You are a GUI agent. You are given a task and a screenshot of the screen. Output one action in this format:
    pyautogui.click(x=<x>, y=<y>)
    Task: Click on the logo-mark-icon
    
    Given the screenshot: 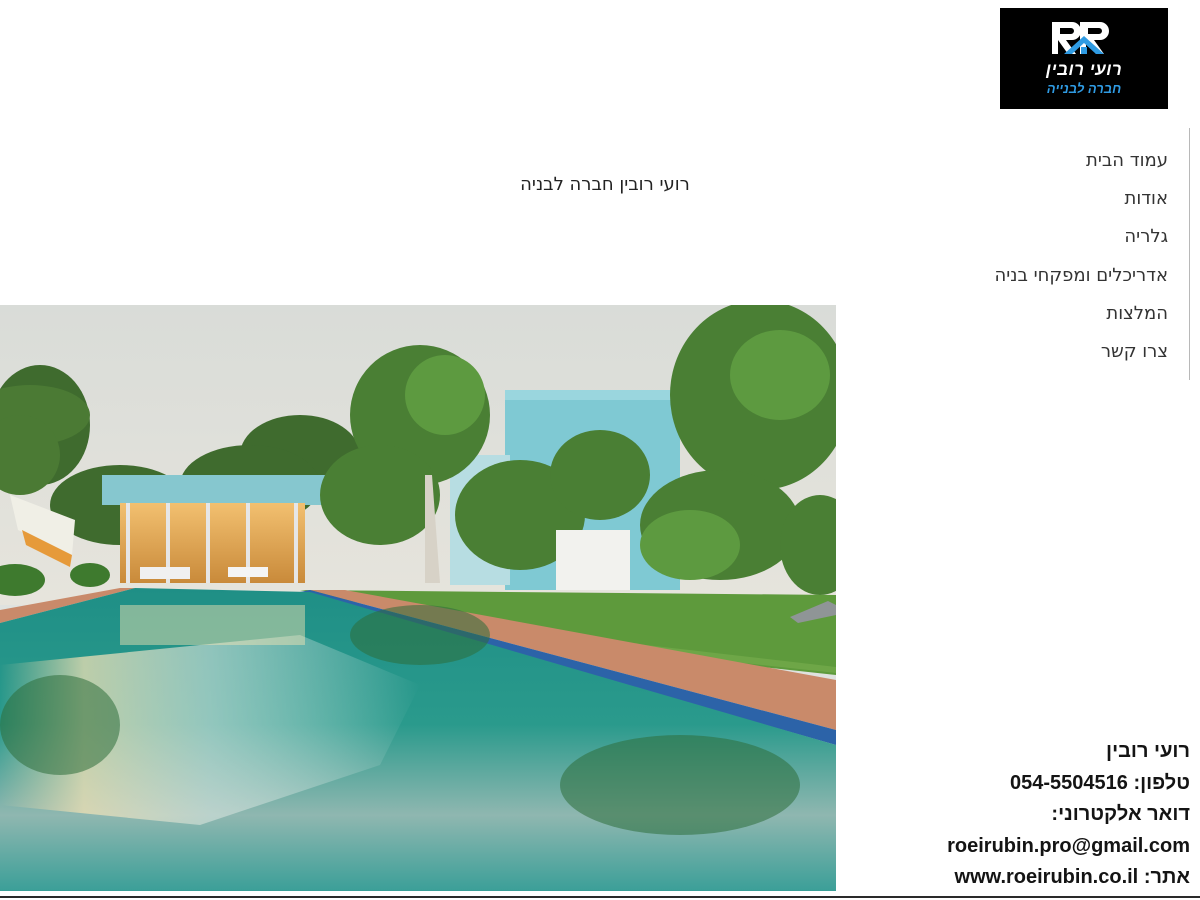 What is the action you would take?
    pyautogui.click(x=1080, y=38)
    